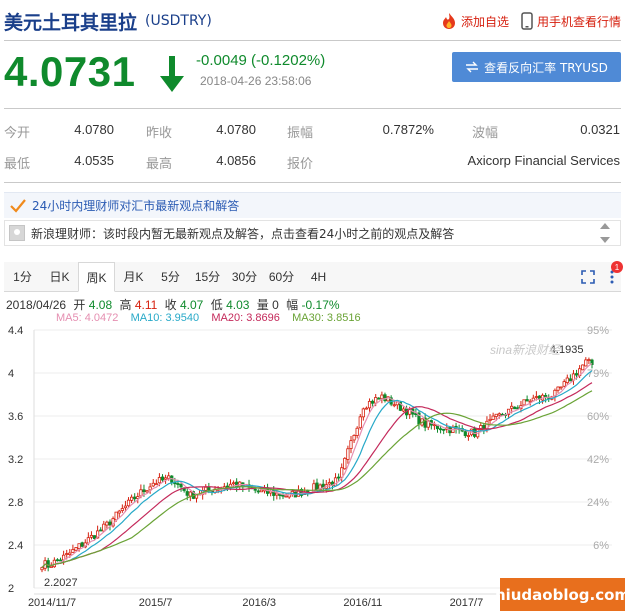 Image resolution: width=625 pixels, height=611 pixels. What do you see at coordinates (543, 160) in the screenshot?
I see `stat-value-quote-source: Axicorp Financial Services` at bounding box center [543, 160].